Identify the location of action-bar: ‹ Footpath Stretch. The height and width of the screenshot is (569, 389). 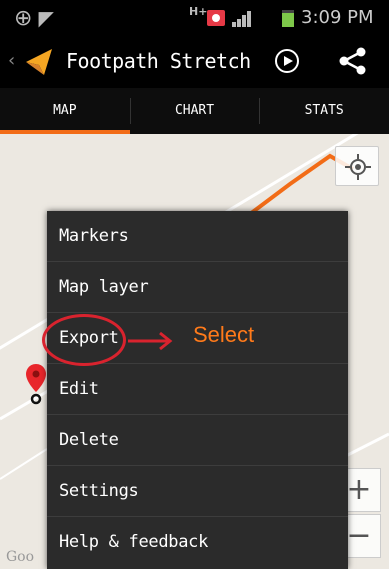
(194, 62).